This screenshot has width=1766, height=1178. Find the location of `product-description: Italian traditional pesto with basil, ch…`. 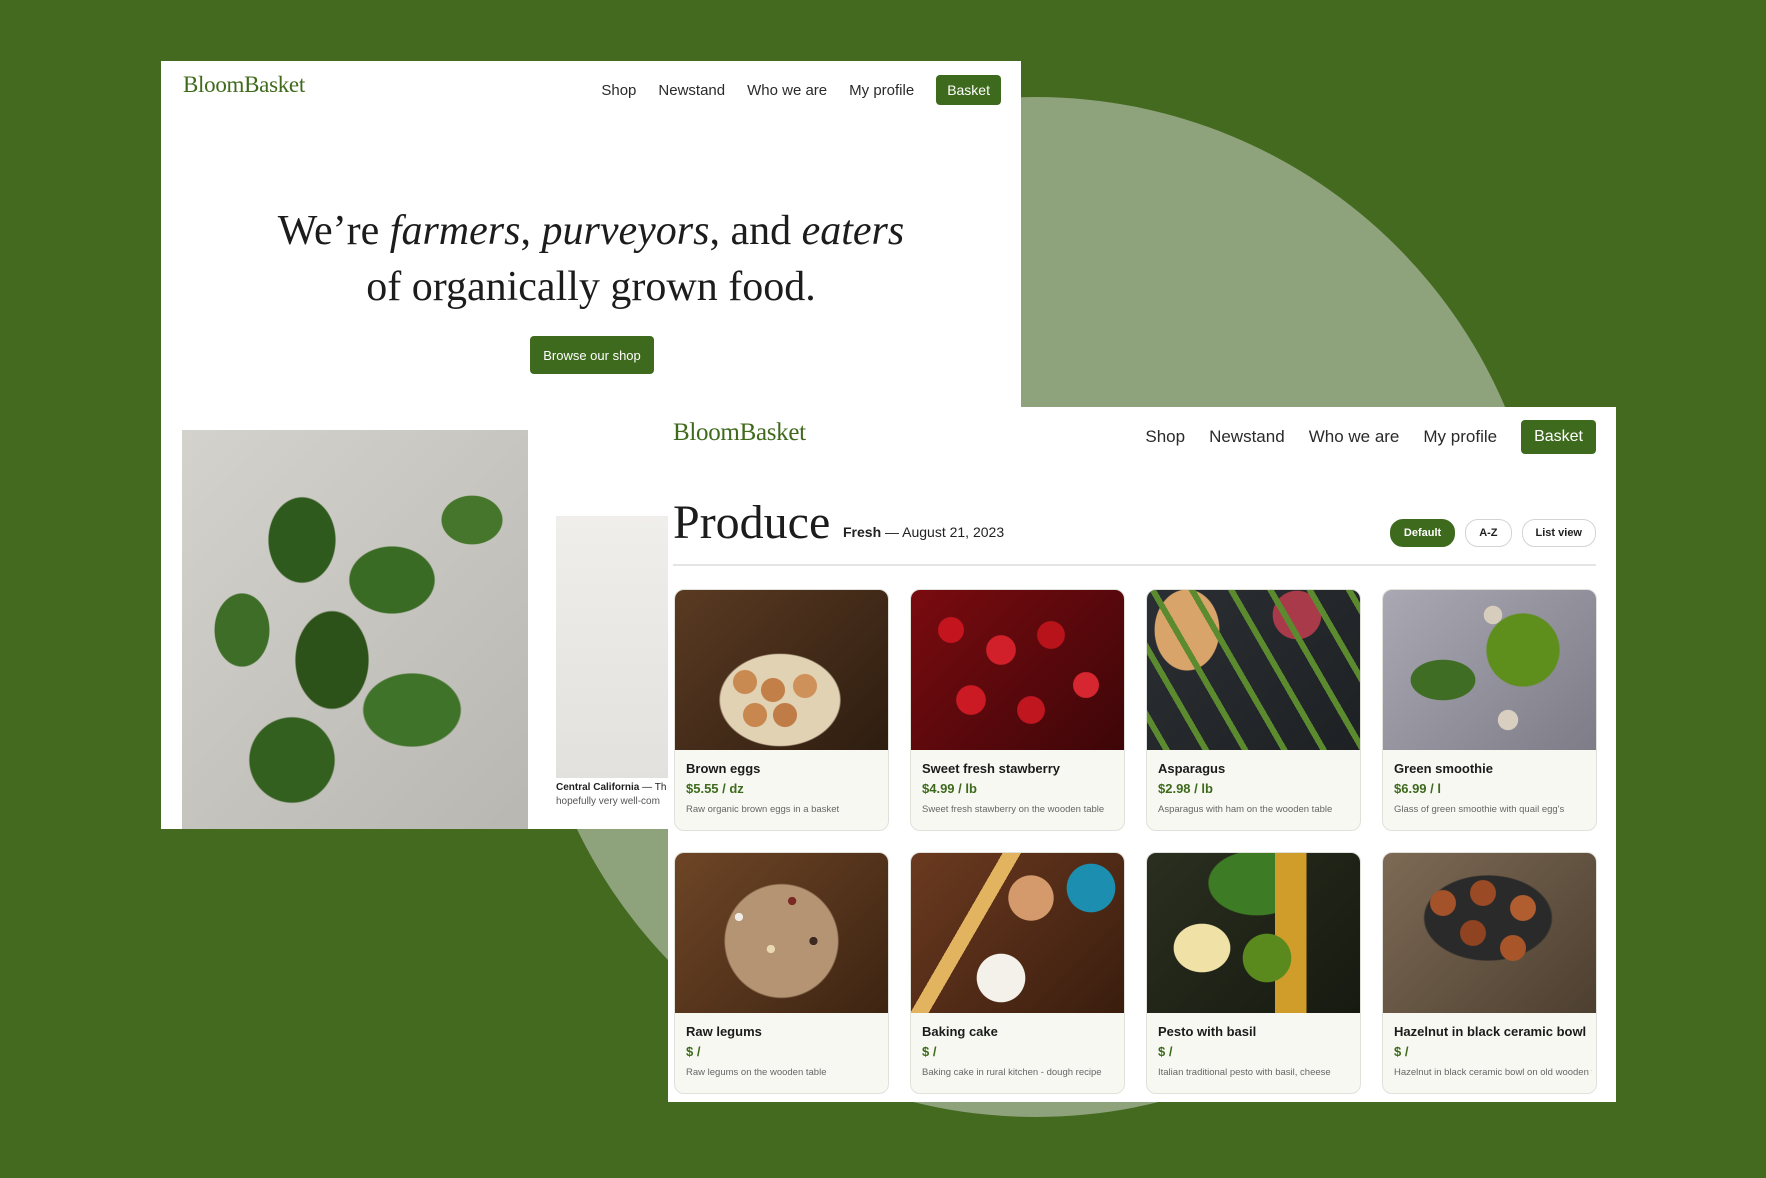

product-description: Italian traditional pesto with basil, ch… is located at coordinates (1244, 1072).